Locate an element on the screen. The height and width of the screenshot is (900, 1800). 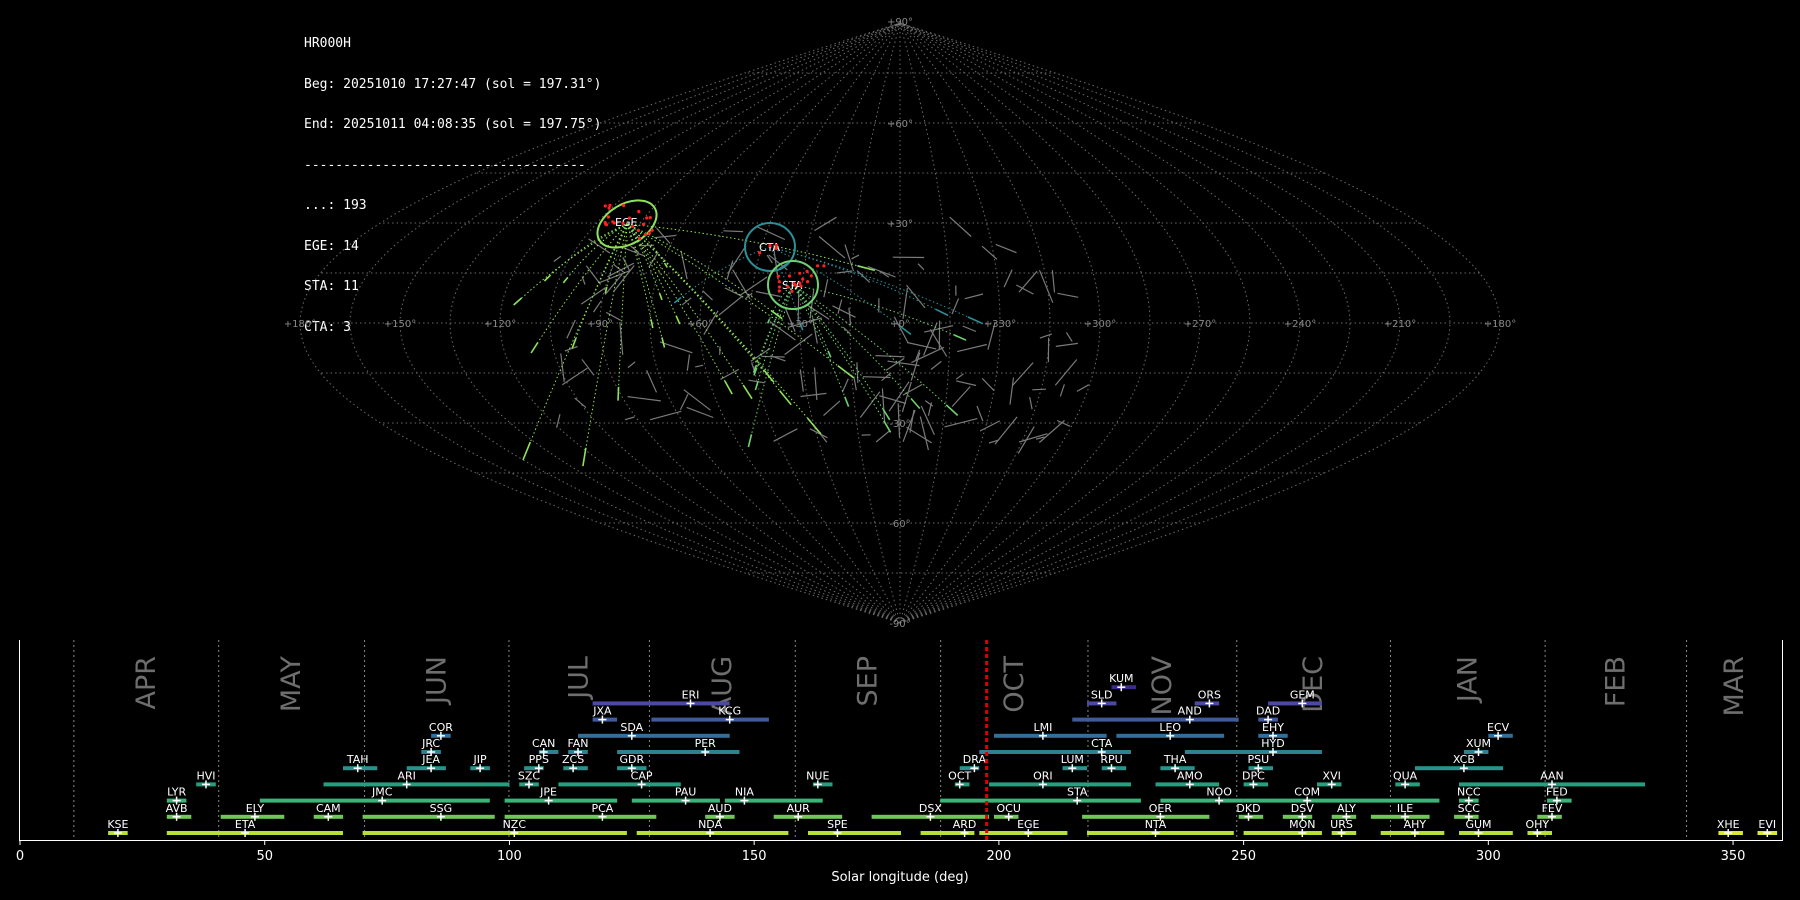
shower-code-label: AUD is located at coordinates (720, 808).